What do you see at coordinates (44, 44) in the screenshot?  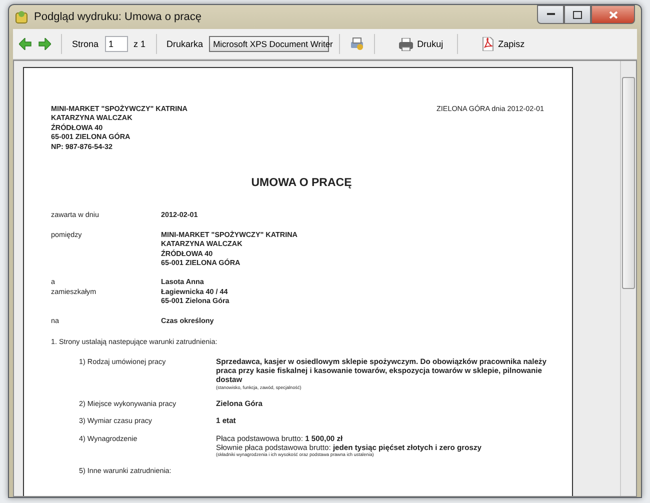 I see `forward-arrow-icon` at bounding box center [44, 44].